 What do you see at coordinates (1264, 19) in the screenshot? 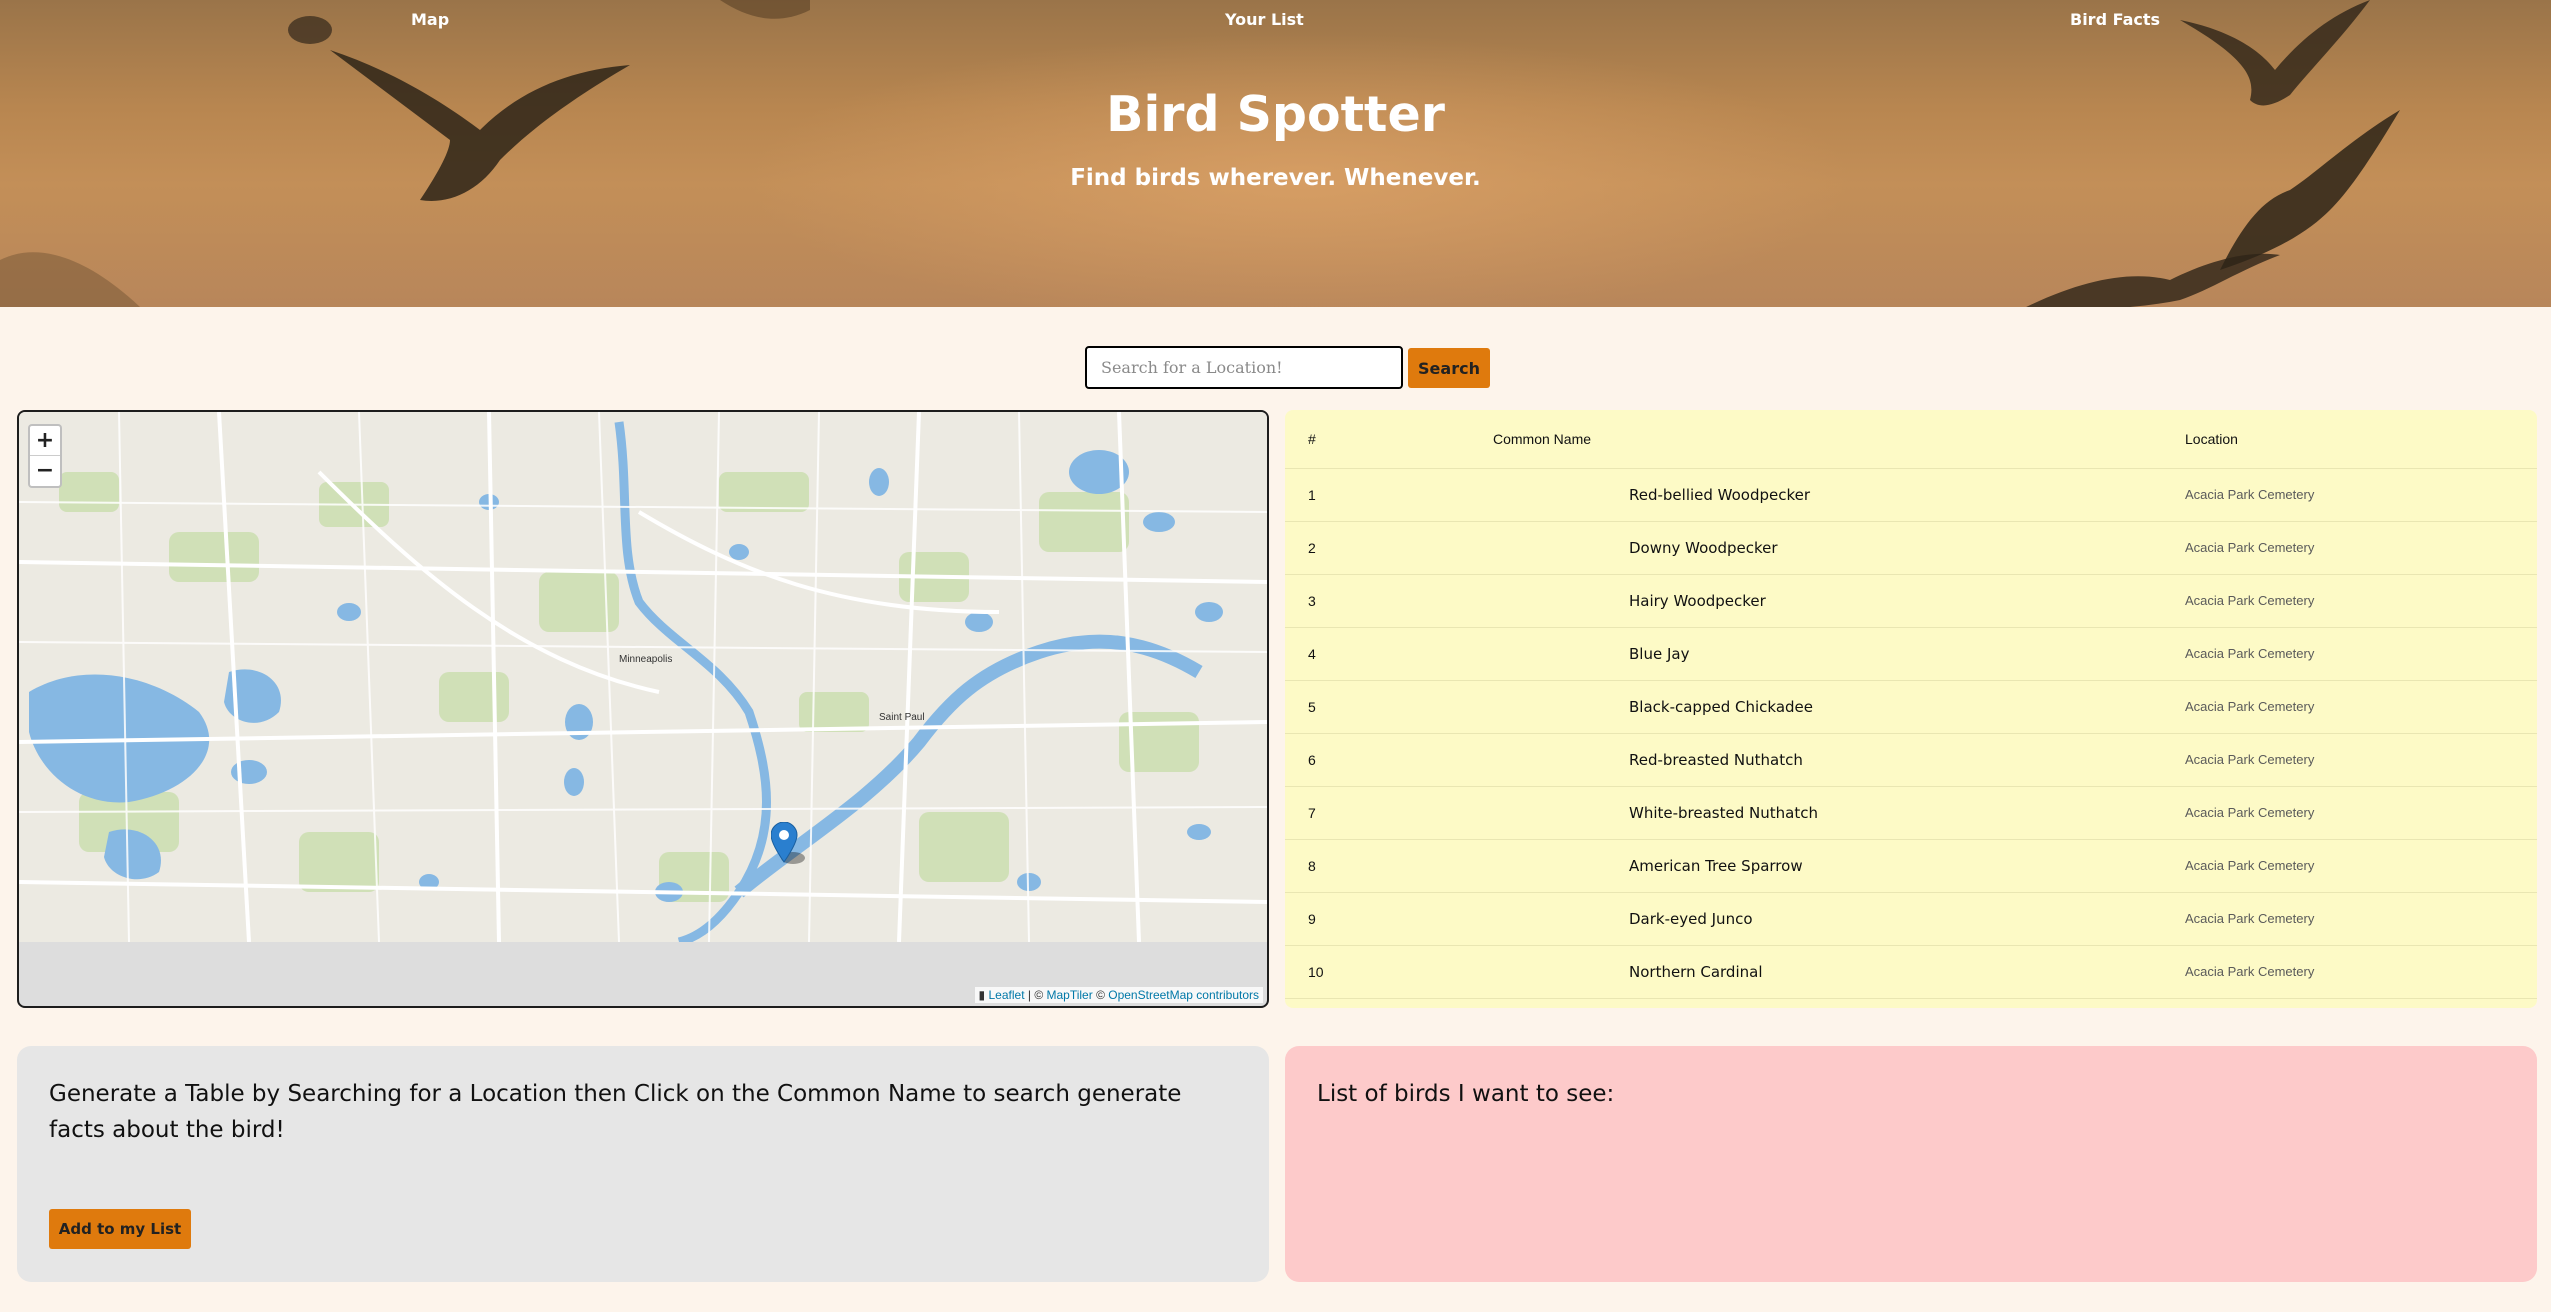
I see `nav-your-list-link: Your List` at bounding box center [1264, 19].